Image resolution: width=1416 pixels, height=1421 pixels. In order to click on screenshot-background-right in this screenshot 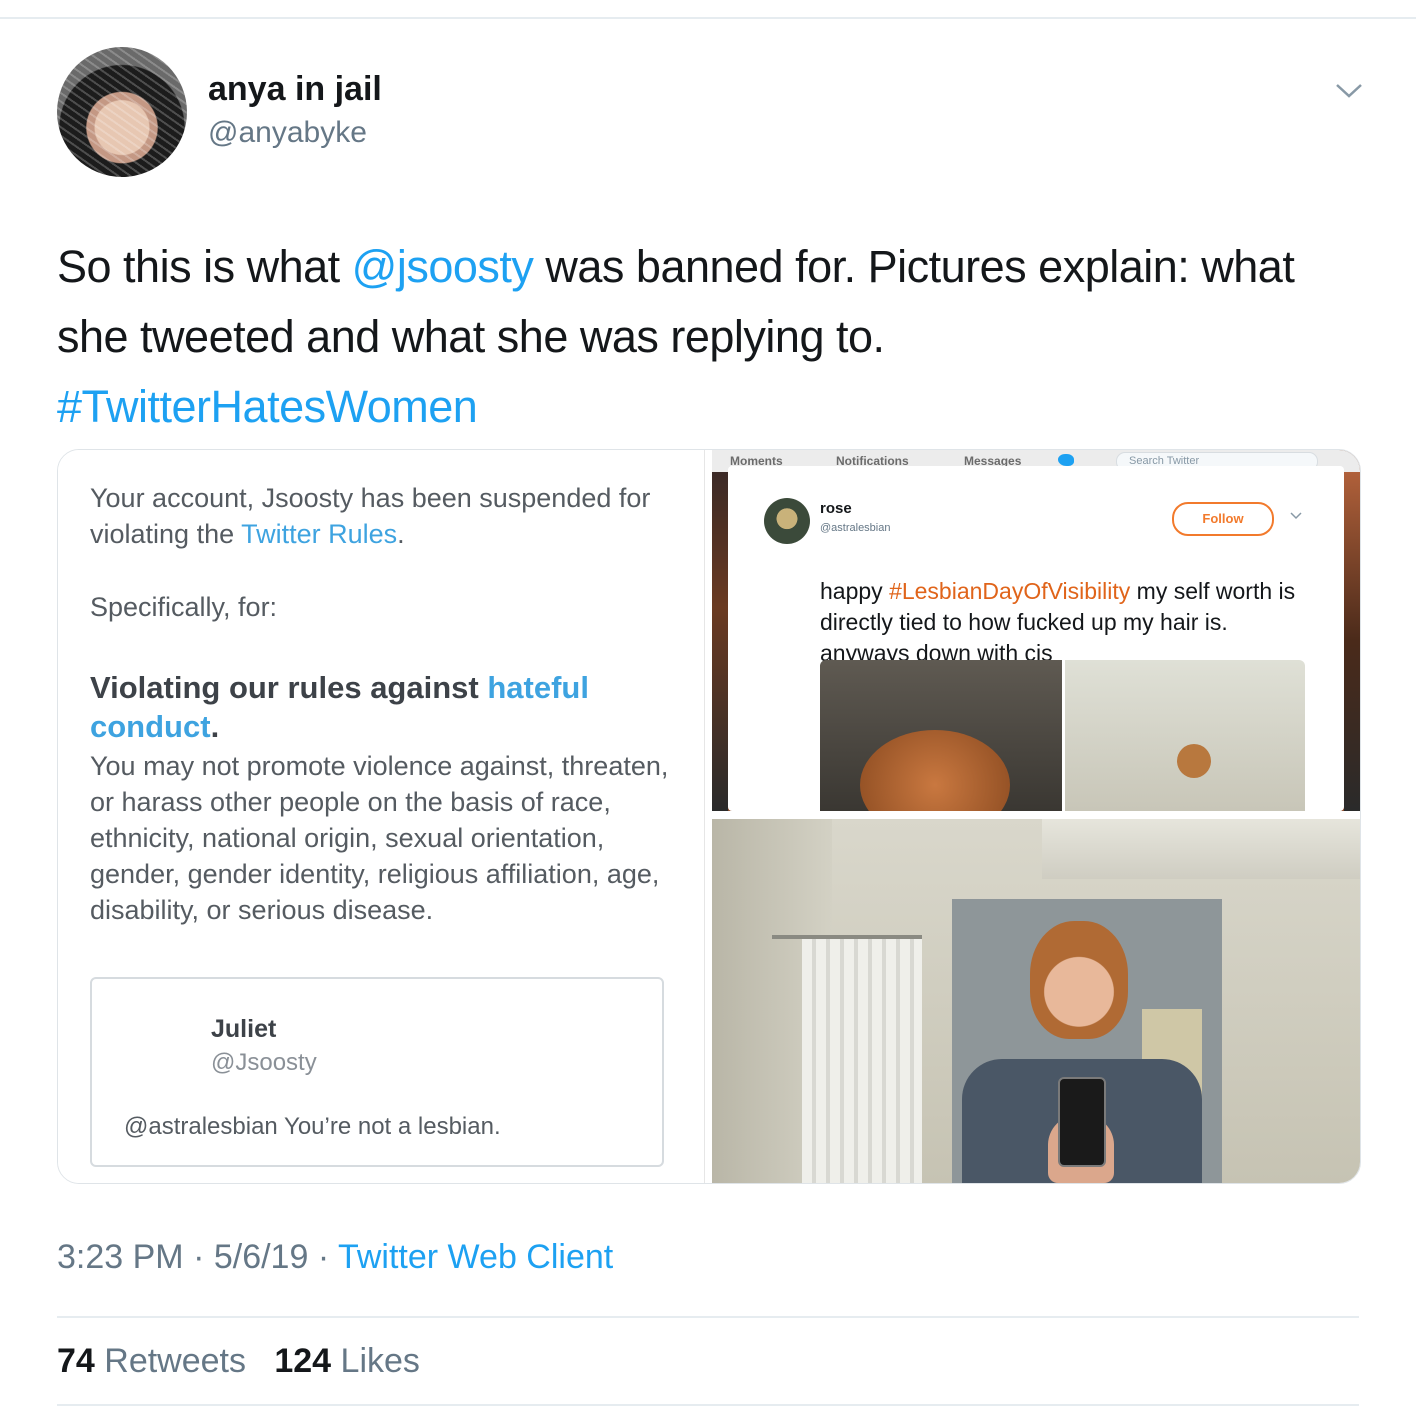, I will do `click(1352, 641)`.